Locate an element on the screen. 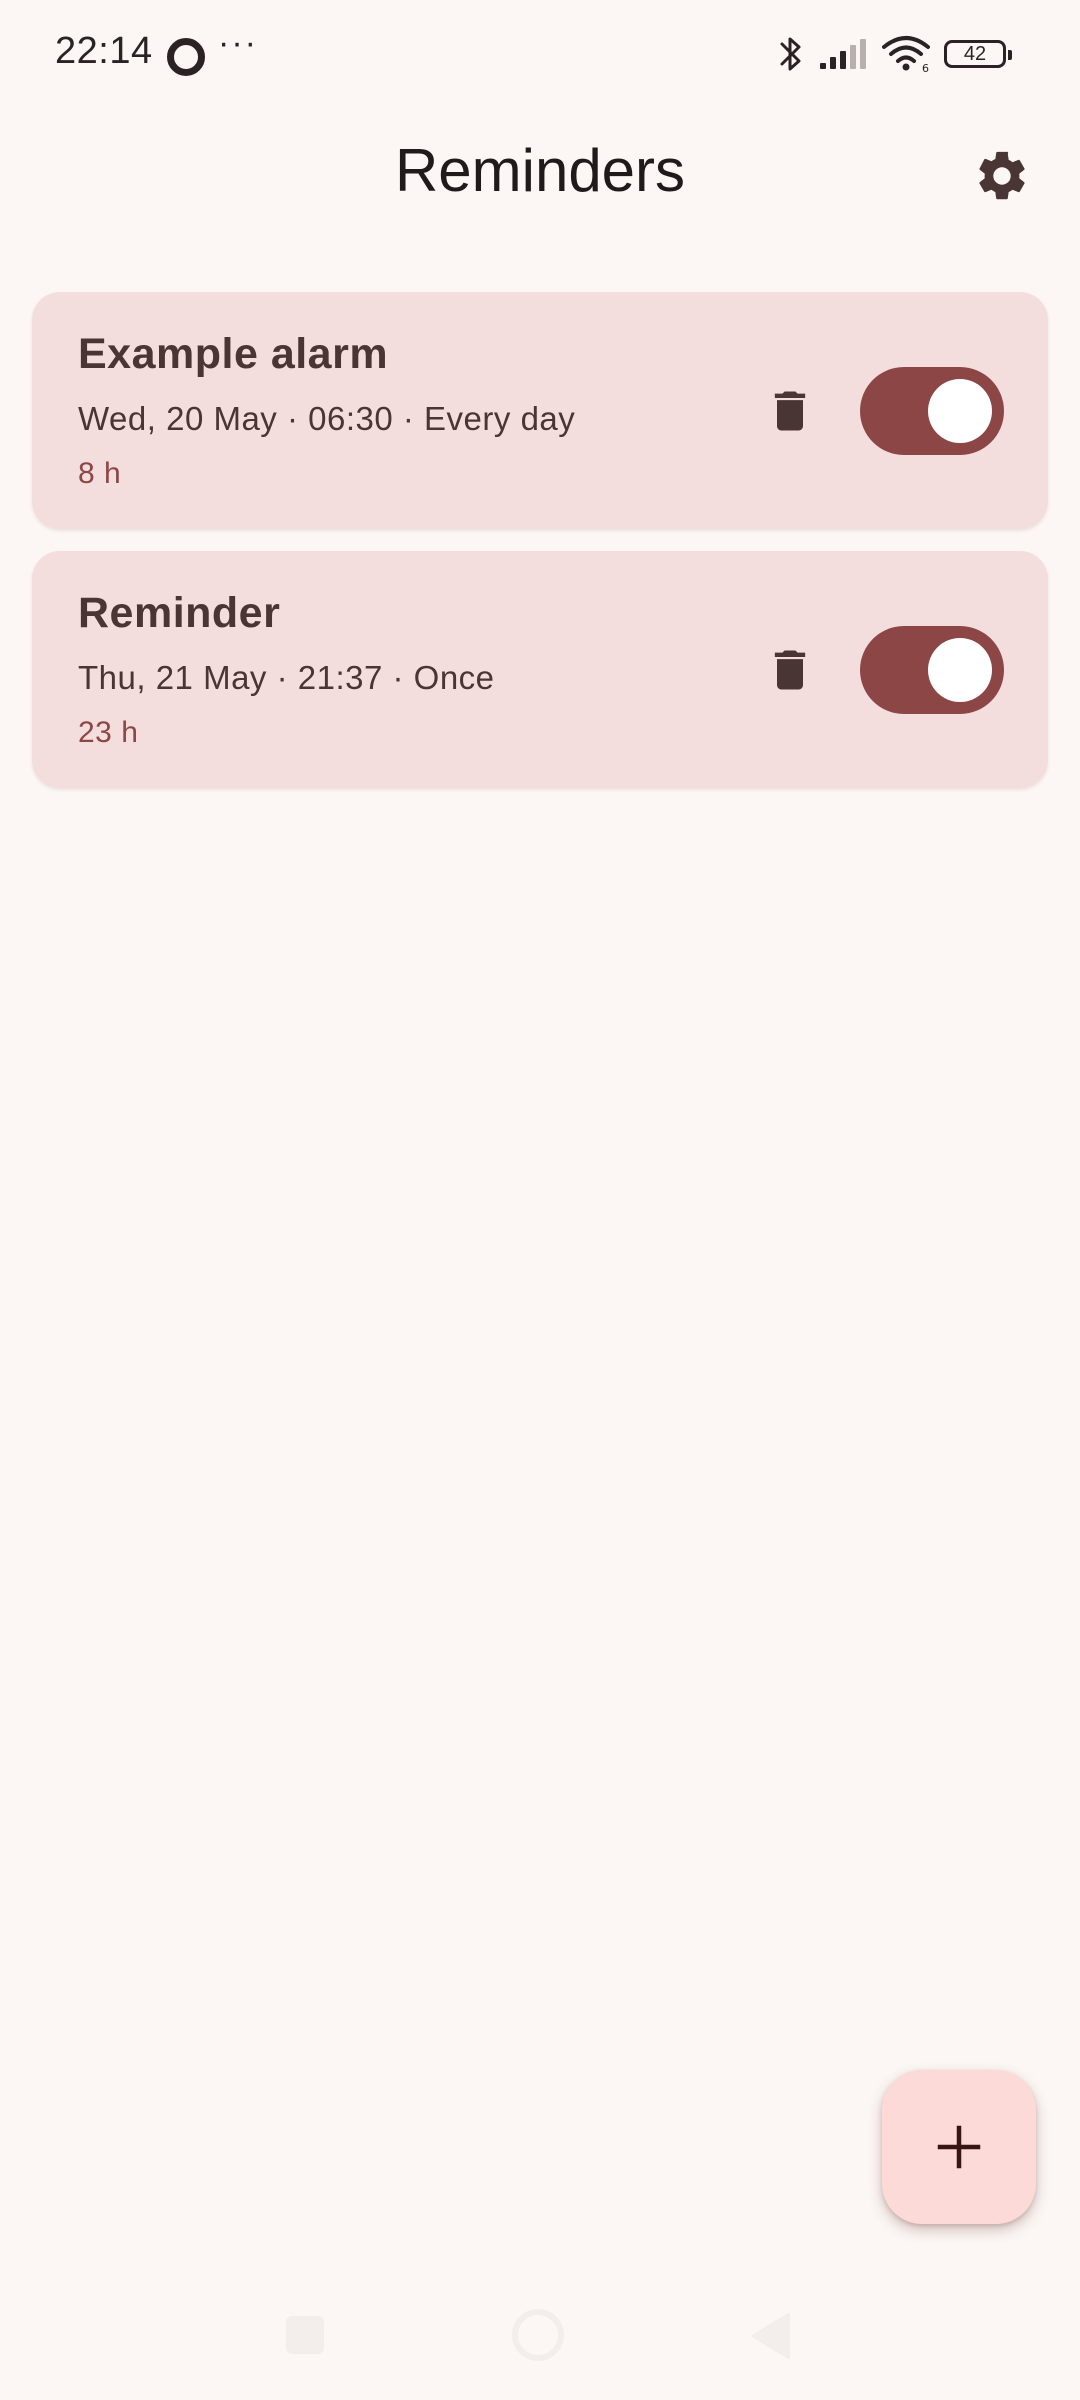 The height and width of the screenshot is (2400, 1080). signal-icon is located at coordinates (843, 54).